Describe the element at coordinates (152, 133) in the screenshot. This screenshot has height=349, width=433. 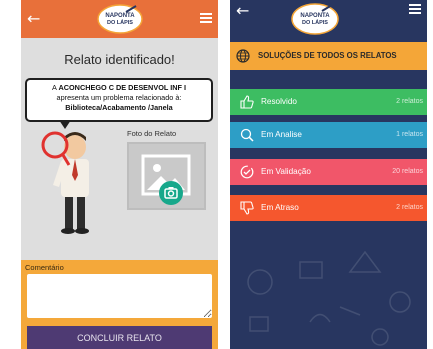
I see `photo-label: Foto do Relato` at that location.